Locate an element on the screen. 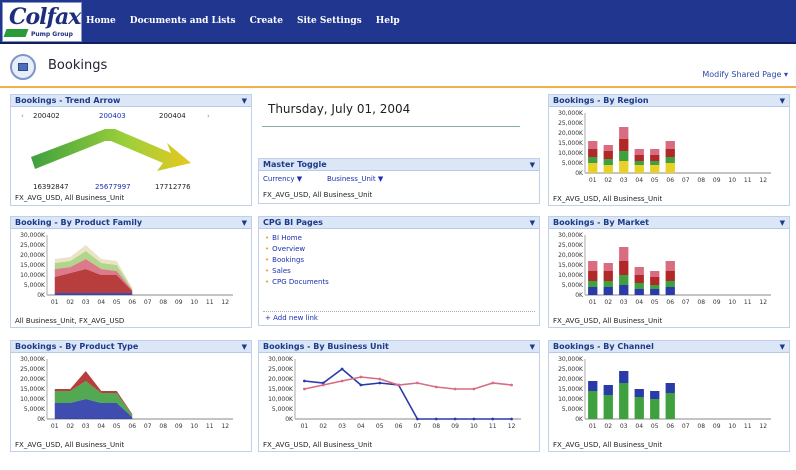 The image size is (796, 470). x-tick-label: 08 is located at coordinates (701, 180).